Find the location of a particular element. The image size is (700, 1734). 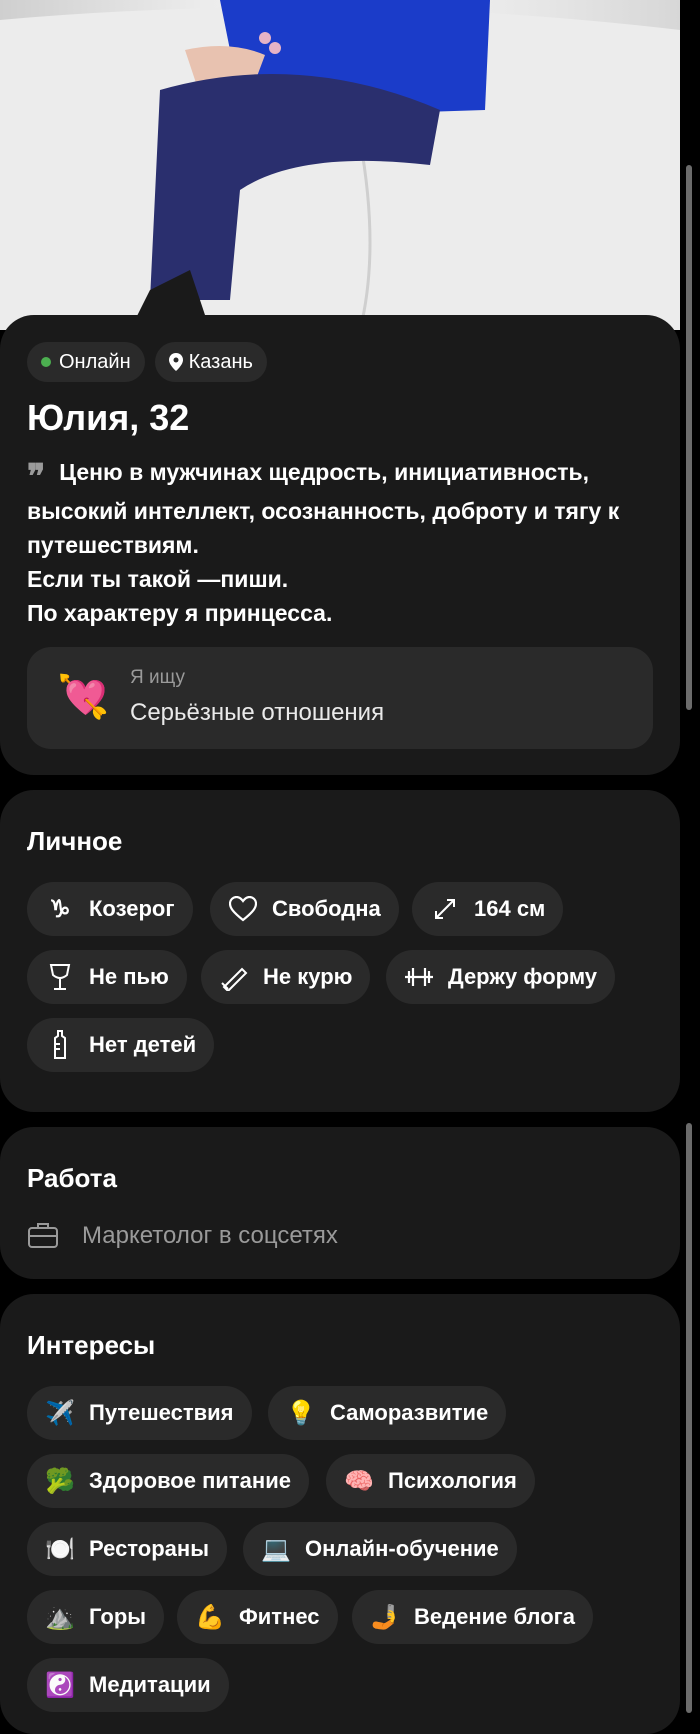

interest-chip: 💡 Саморазвитие is located at coordinates (387, 1413).